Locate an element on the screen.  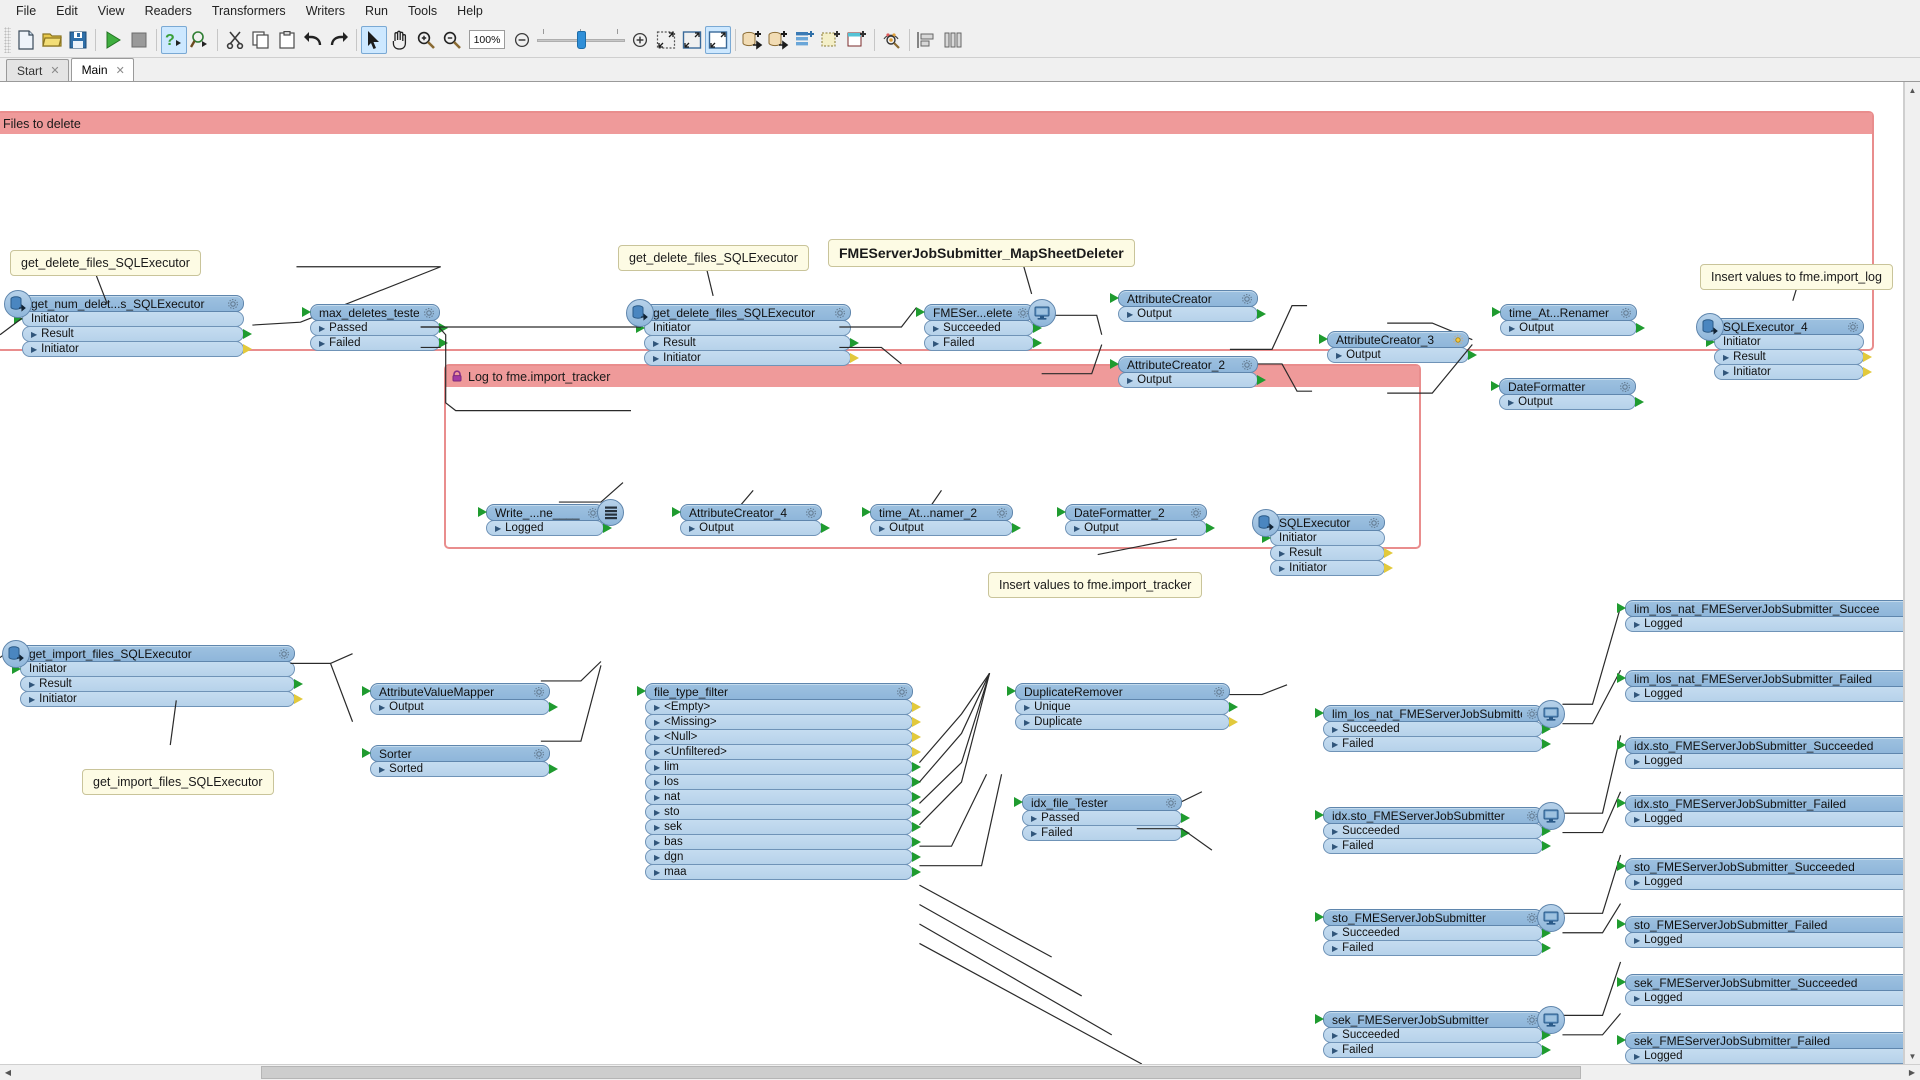
node-header: max_deletes_tester is located at coordinates (371, 312).